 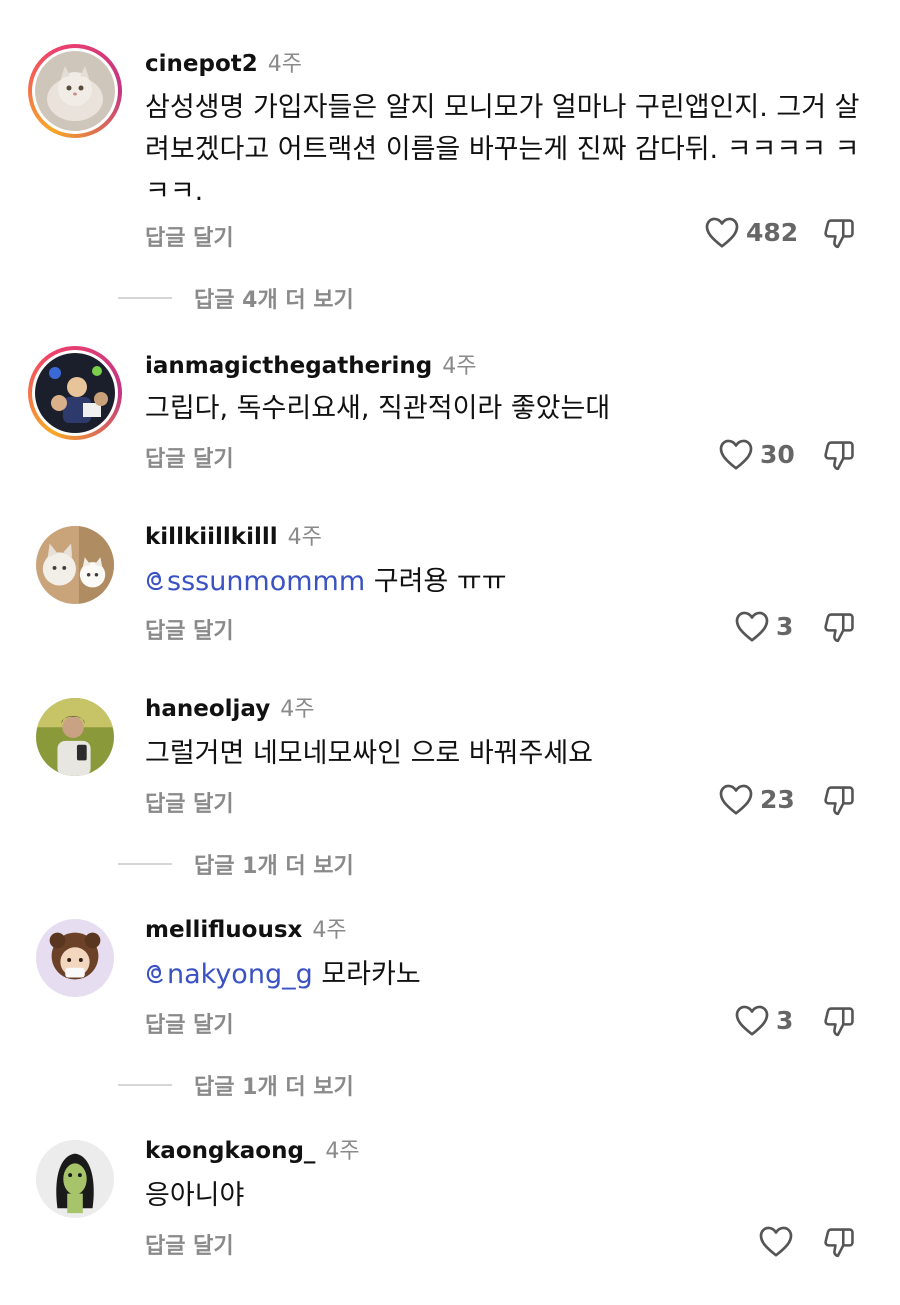 I want to click on comment-text: nakyong_g 모라카노, so click(x=507, y=975).